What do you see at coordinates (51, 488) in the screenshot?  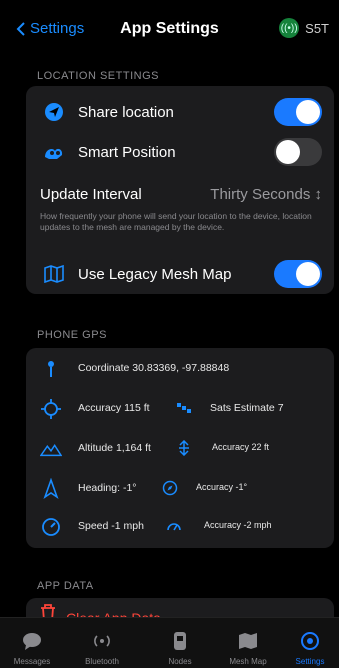 I see `heading-arrow-icon` at bounding box center [51, 488].